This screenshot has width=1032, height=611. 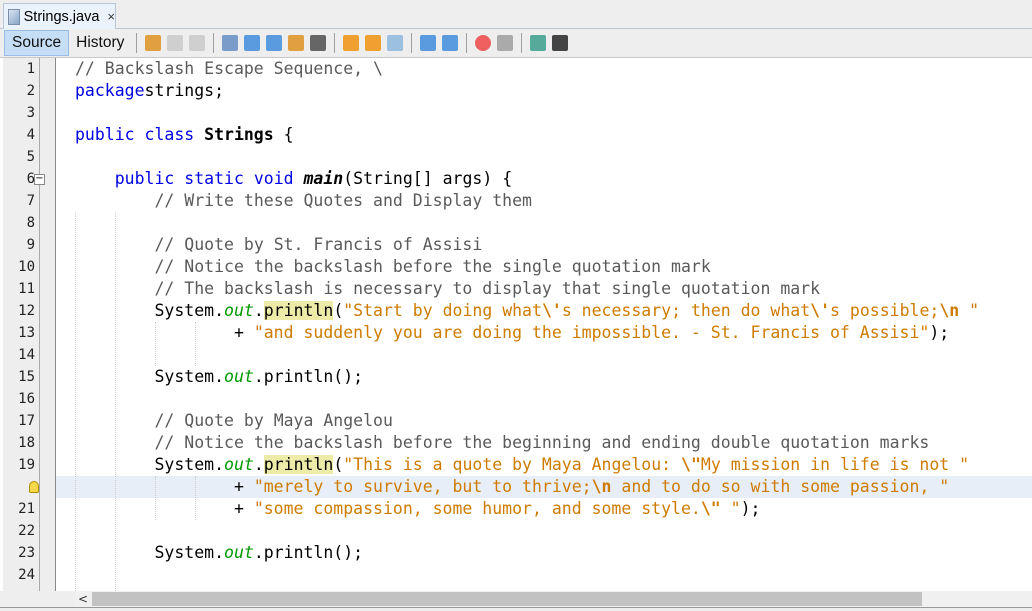 I want to click on code-token: (String[] args) {, so click(x=428, y=178).